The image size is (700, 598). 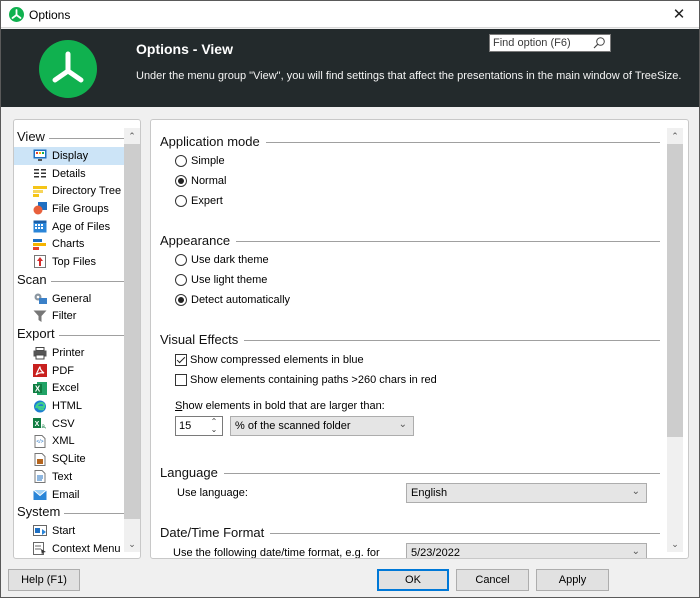 I want to click on nav-item-label: Context Menu, so click(x=86, y=548).